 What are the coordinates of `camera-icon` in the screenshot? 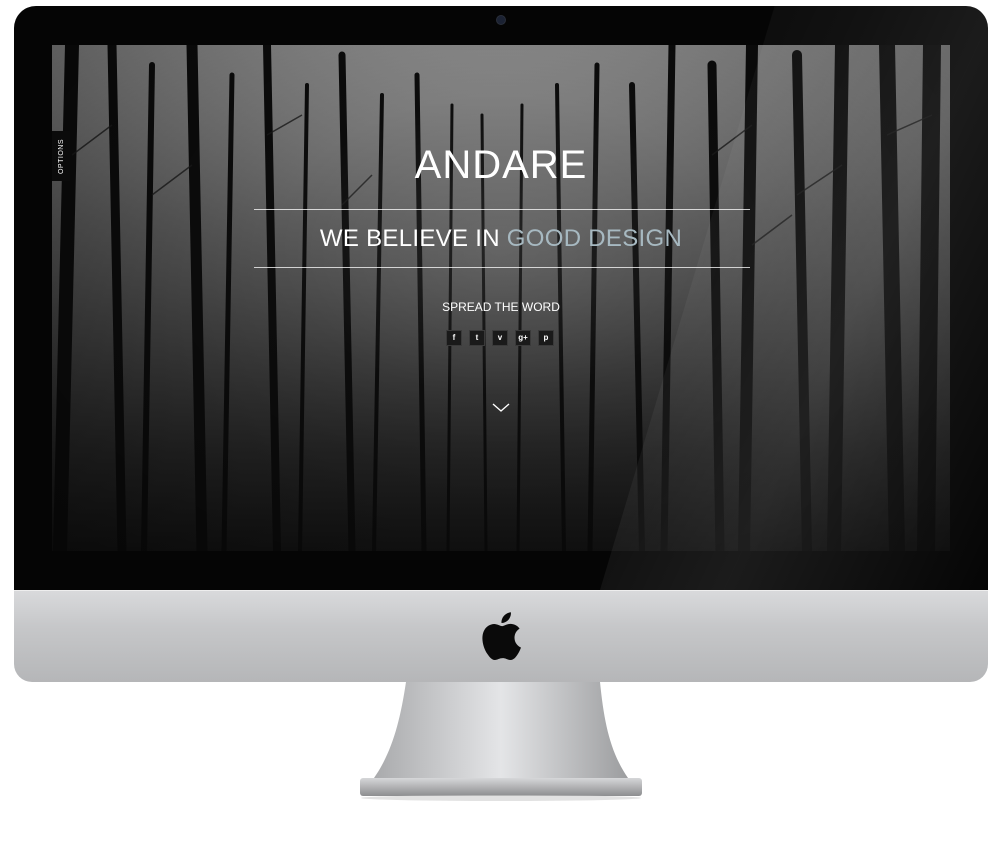 It's located at (501, 20).